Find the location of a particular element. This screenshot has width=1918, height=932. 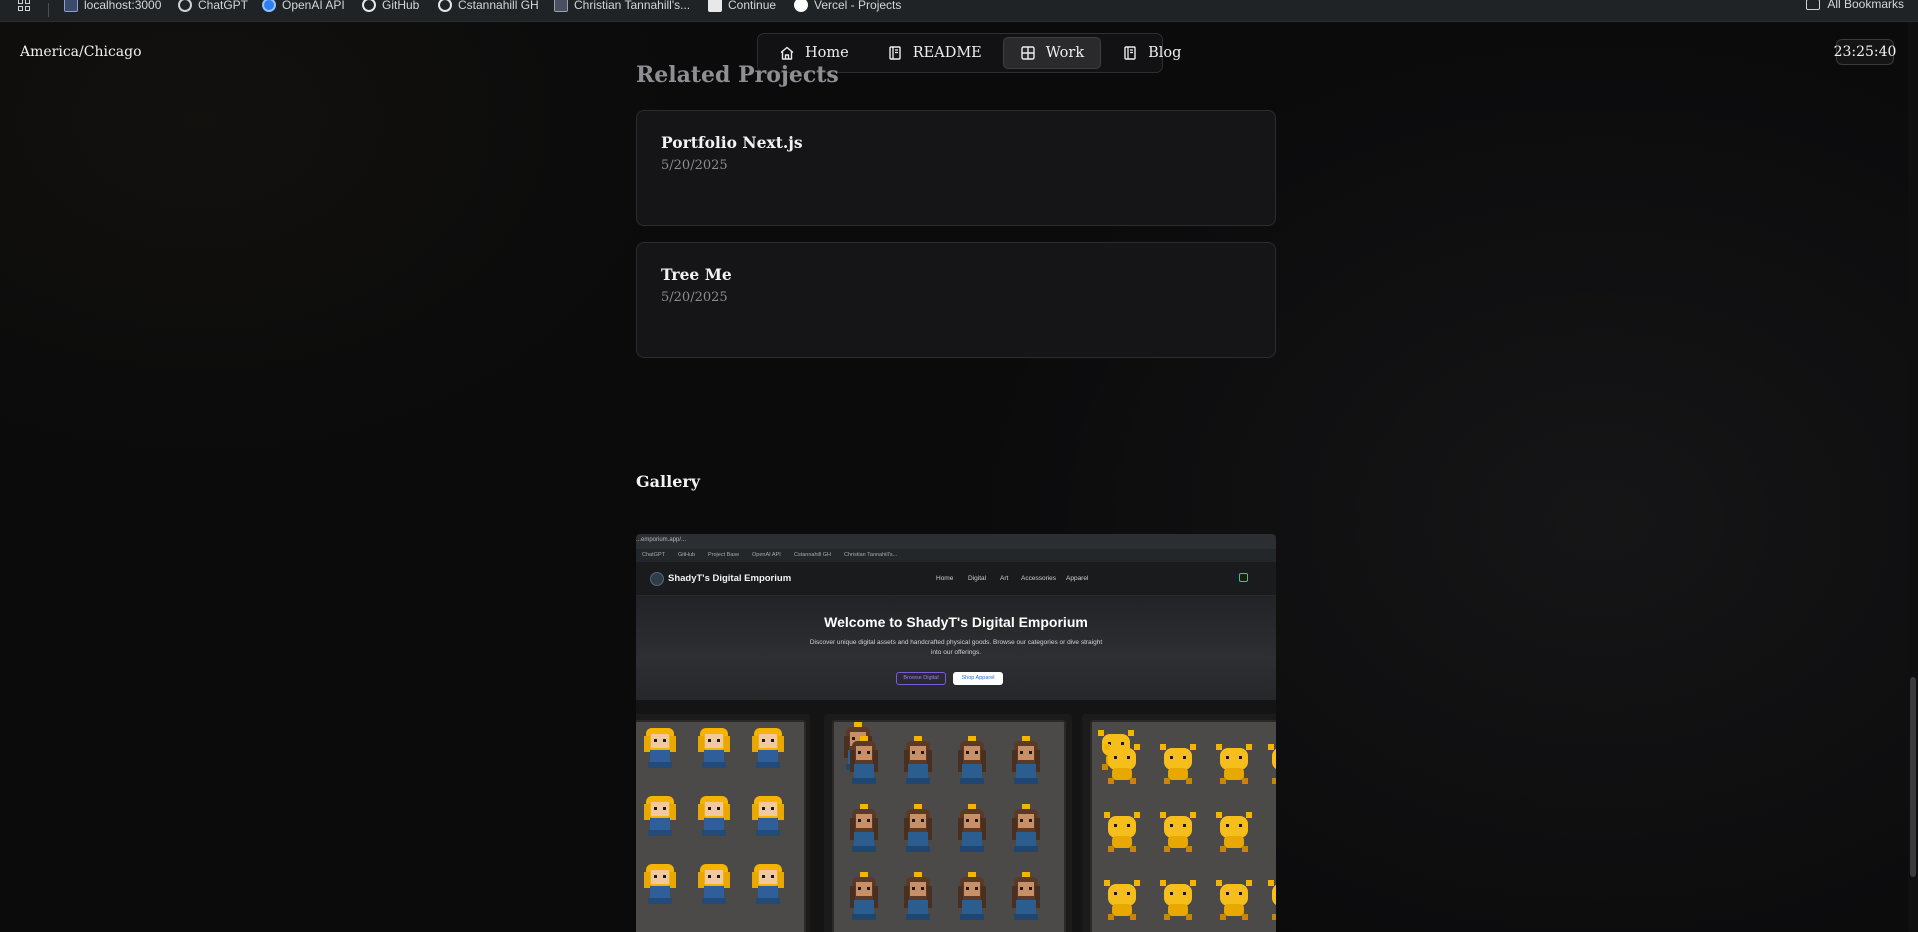

page-scrollbar is located at coordinates (1913, 477).